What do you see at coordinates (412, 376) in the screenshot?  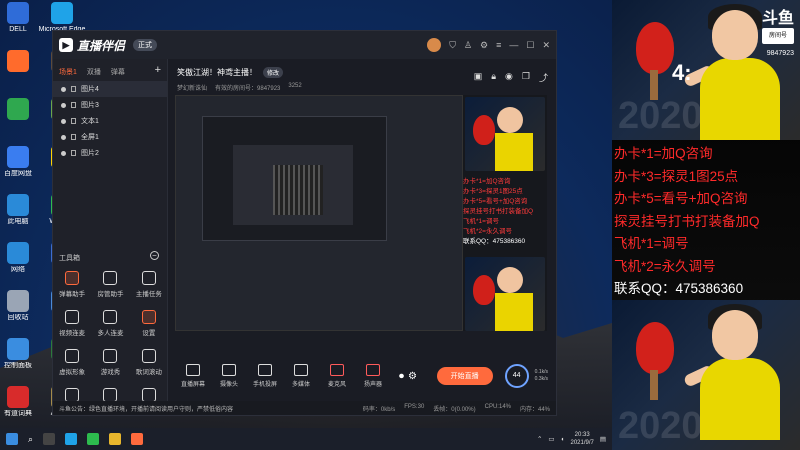 I see `settings-gear-icon: ⚙` at bounding box center [412, 376].